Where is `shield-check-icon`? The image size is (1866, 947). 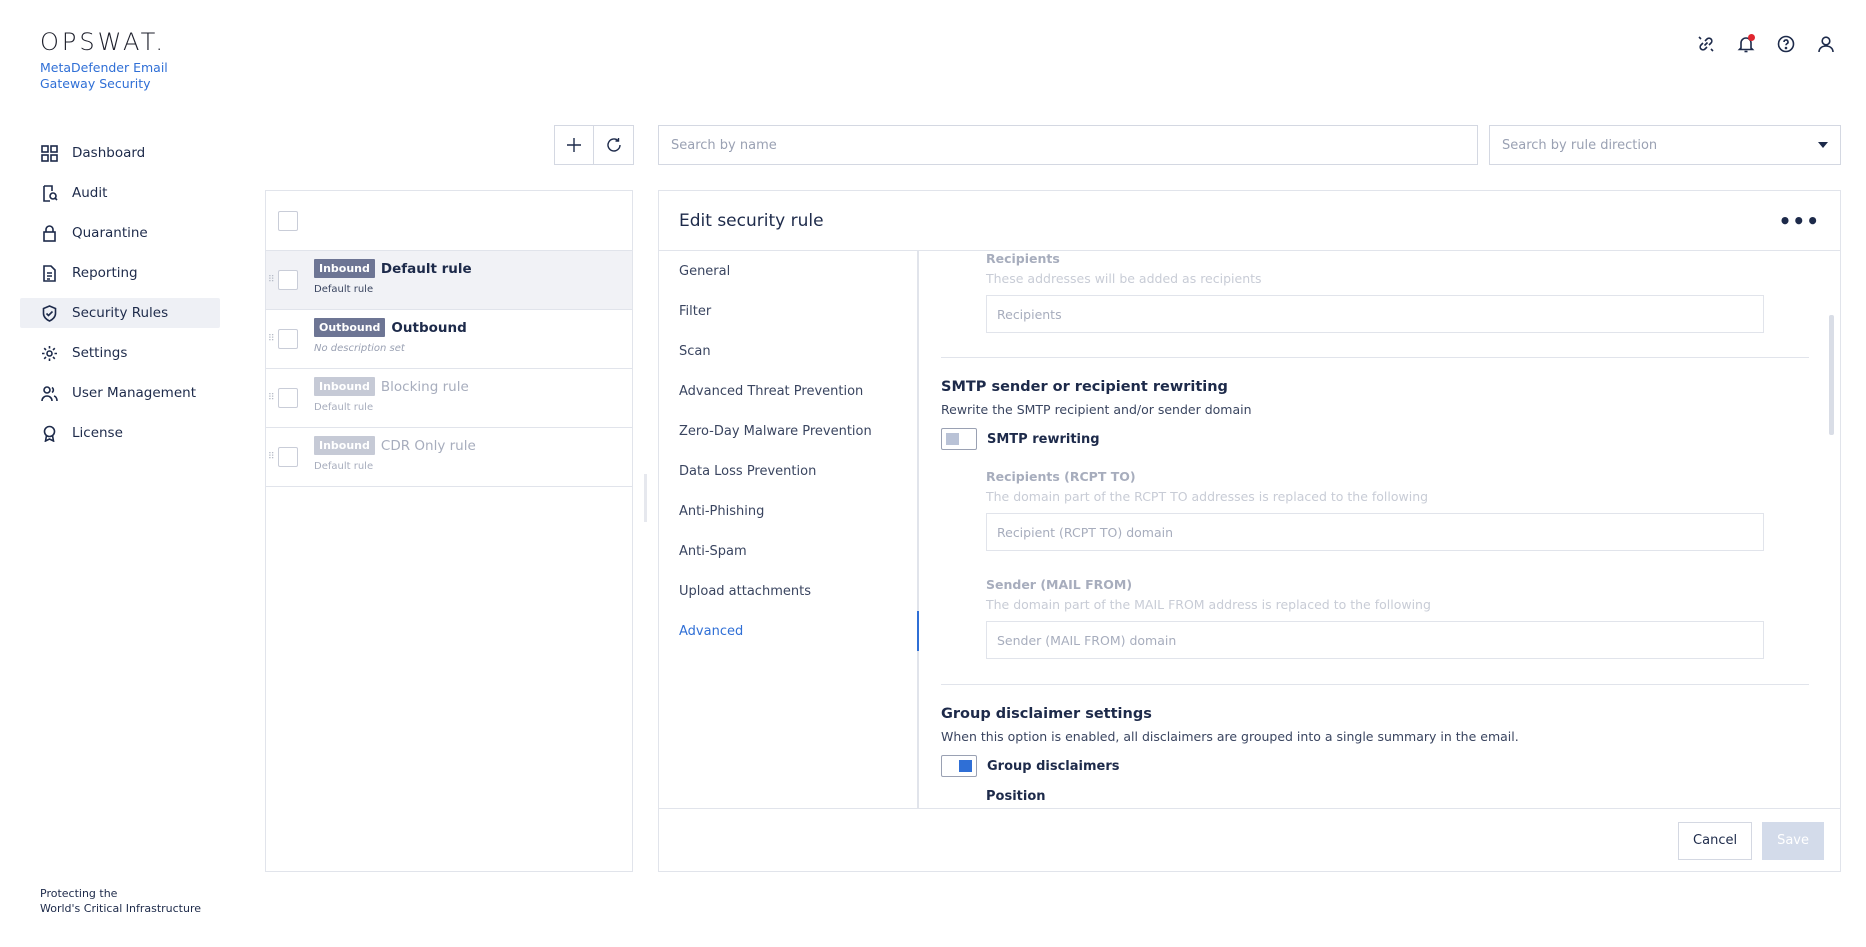
shield-check-icon is located at coordinates (49, 313).